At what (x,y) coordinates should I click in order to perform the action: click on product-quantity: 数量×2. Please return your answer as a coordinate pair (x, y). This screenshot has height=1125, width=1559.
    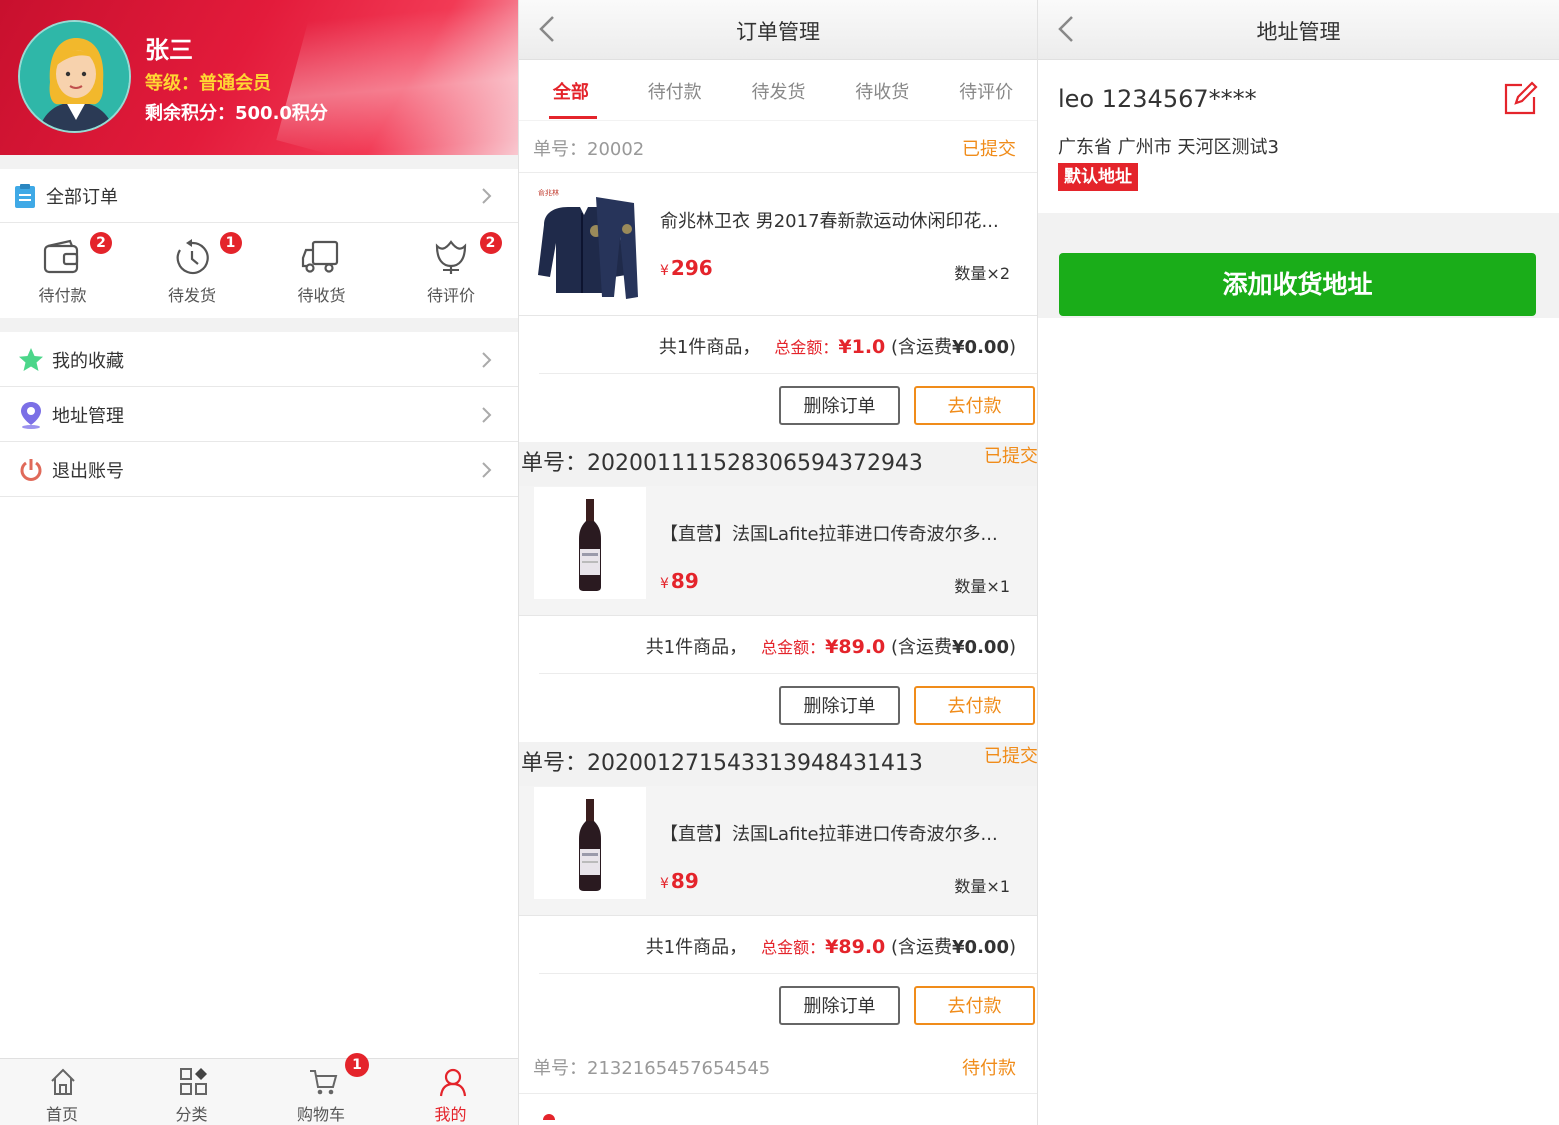
    Looking at the image, I should click on (982, 273).